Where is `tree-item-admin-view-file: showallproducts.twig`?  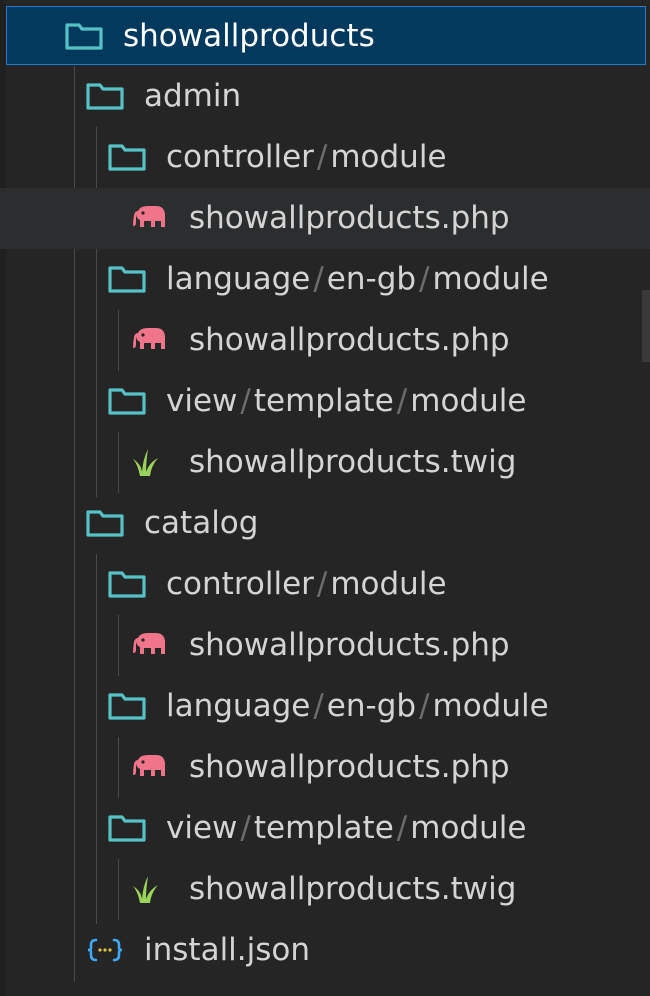
tree-item-admin-view-file: showallproducts.twig is located at coordinates (325, 462).